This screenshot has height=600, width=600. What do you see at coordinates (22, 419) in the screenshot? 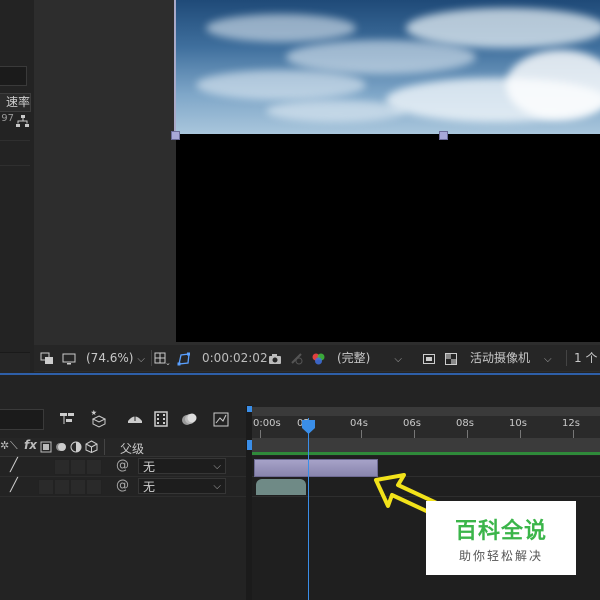
I see `timeline-search-input` at bounding box center [22, 419].